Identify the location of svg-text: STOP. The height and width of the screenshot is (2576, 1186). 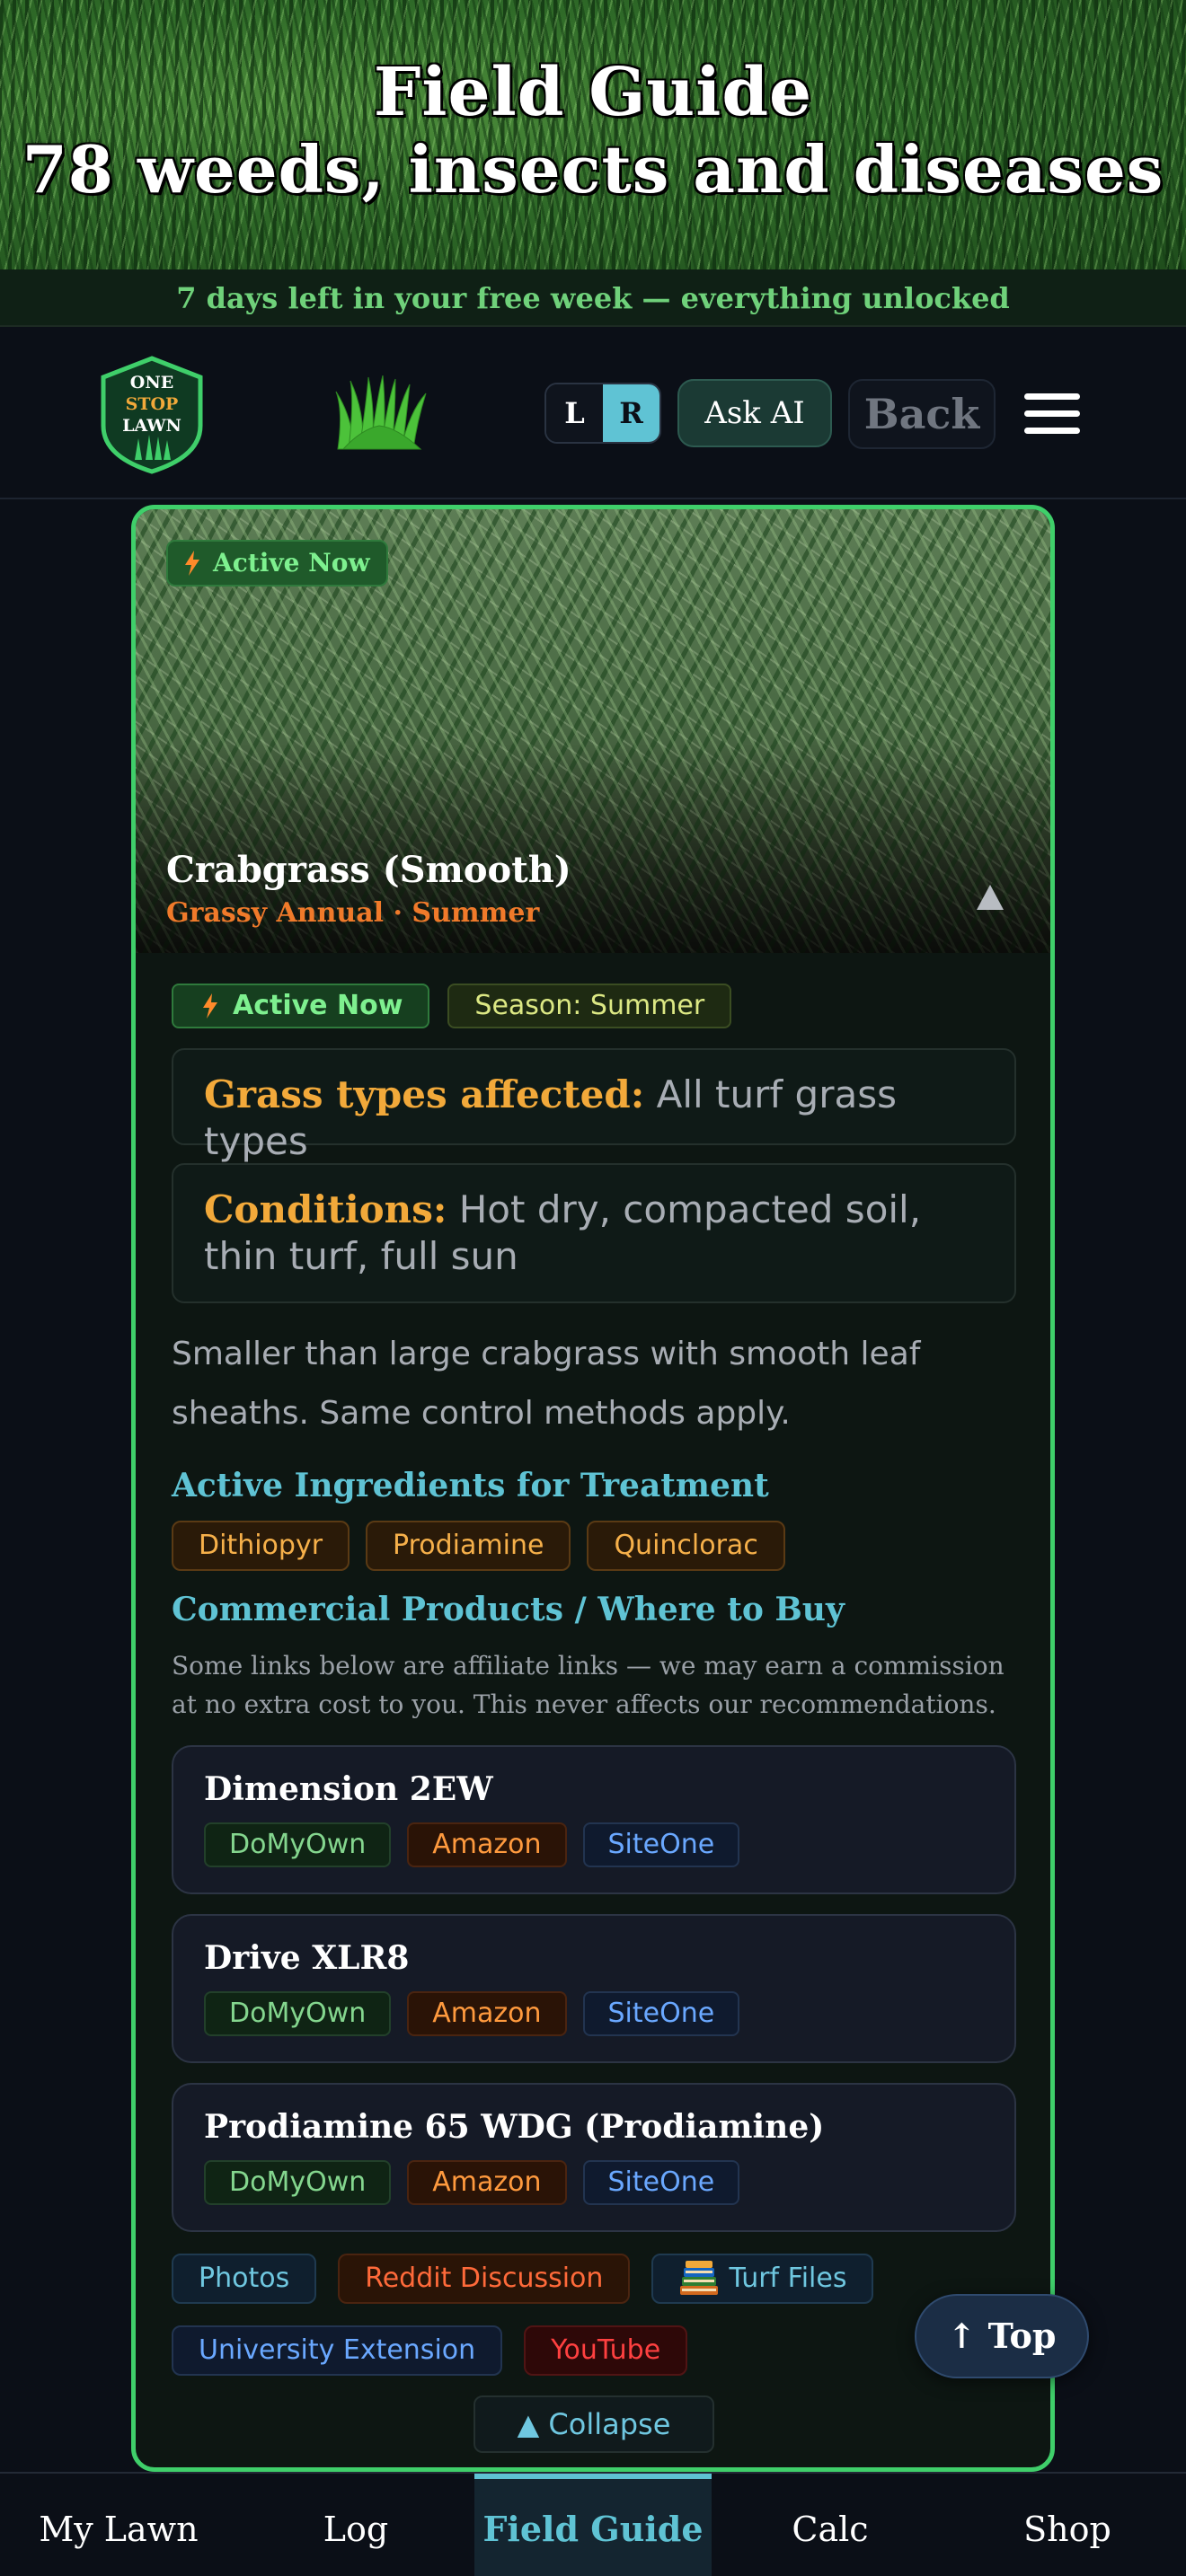
(152, 404).